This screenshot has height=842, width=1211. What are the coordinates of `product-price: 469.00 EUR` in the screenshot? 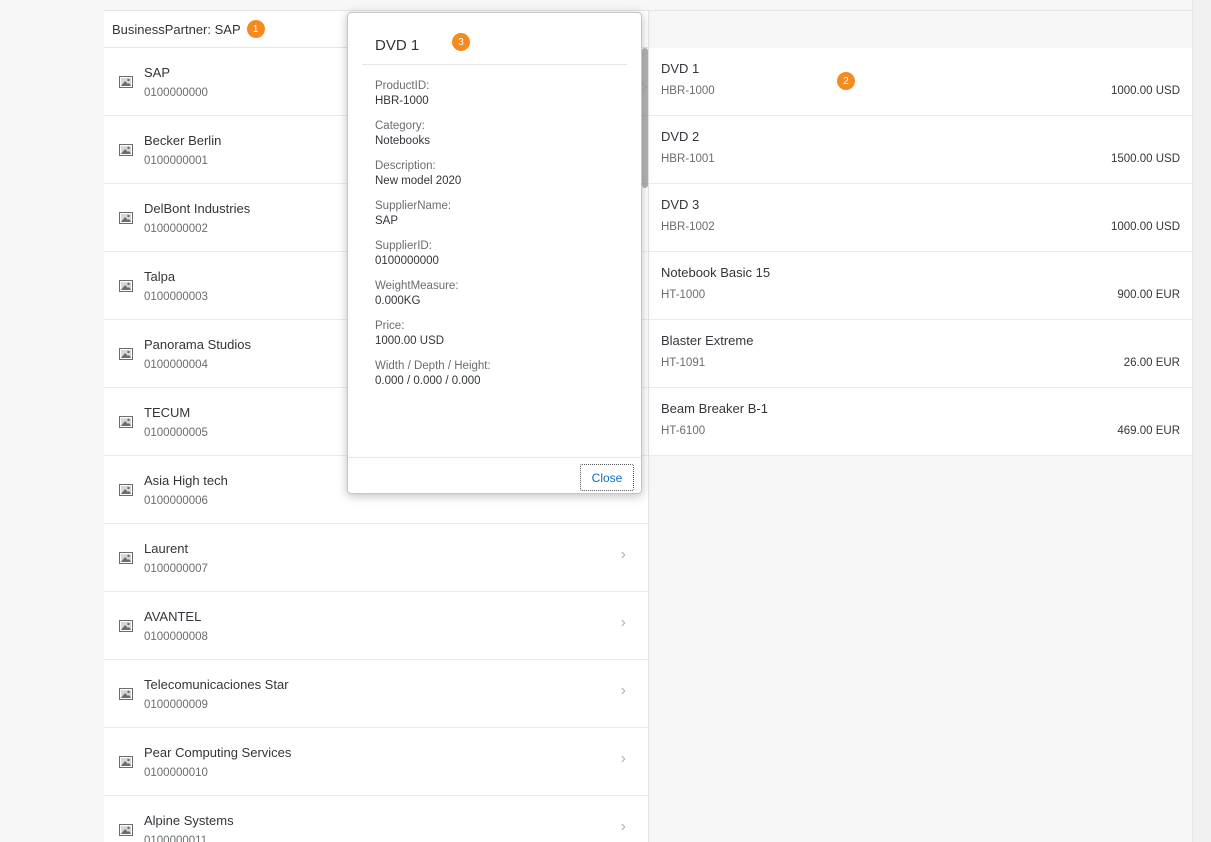 It's located at (1148, 431).